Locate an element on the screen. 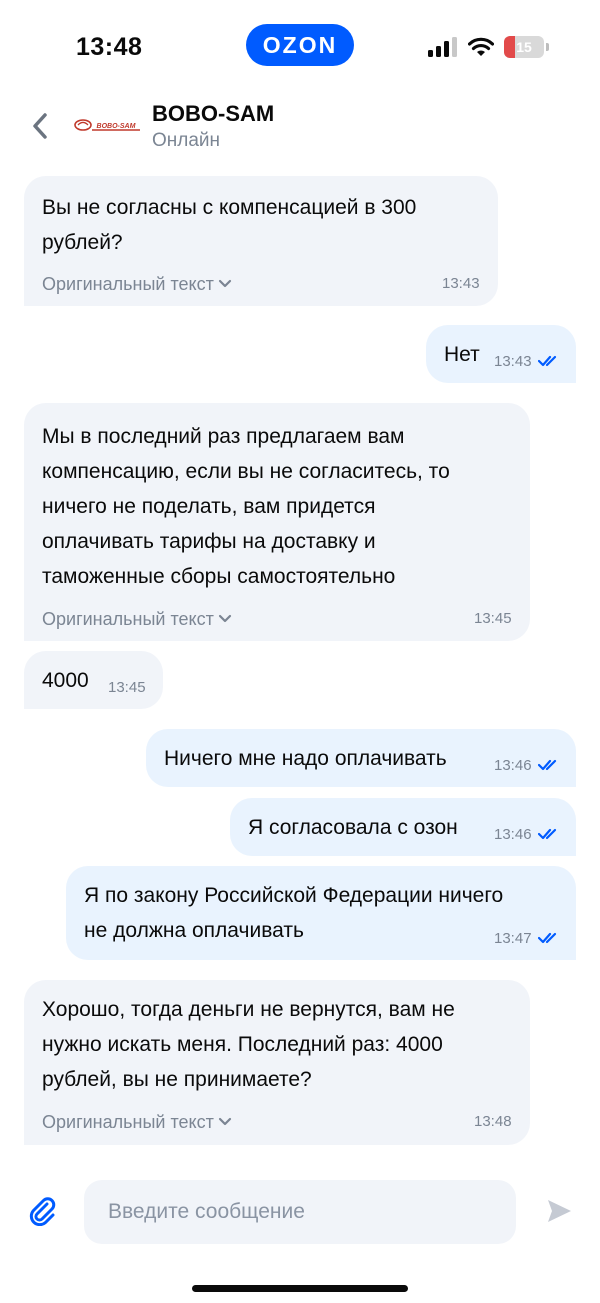 The width and height of the screenshot is (600, 1303). message-text: Нет is located at coordinates (462, 354).